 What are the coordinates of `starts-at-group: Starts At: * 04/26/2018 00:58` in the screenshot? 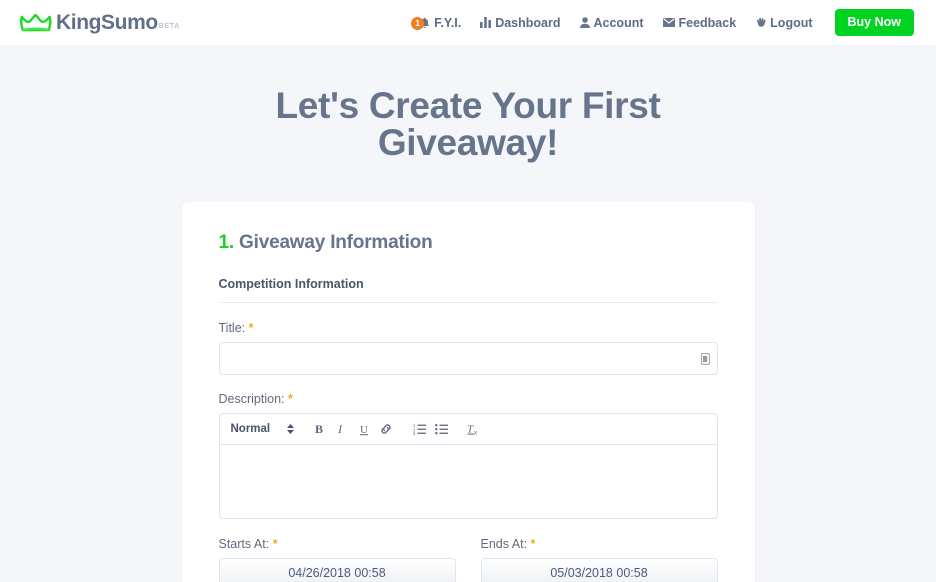 It's located at (337, 559).